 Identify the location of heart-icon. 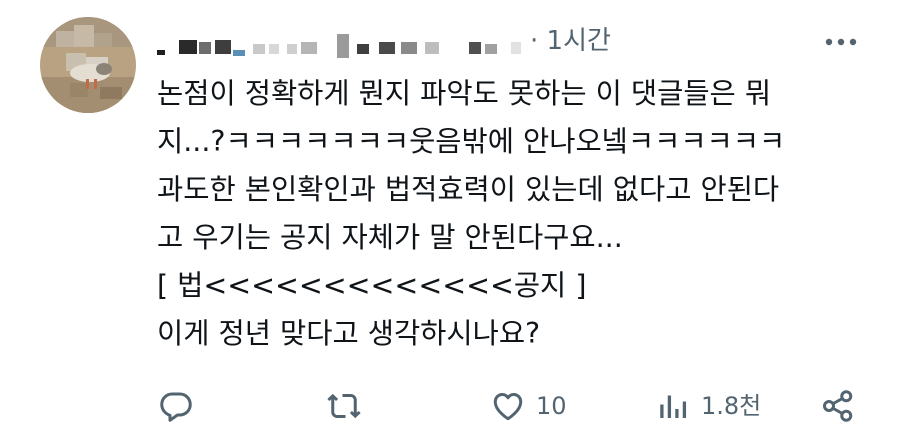
(508, 406).